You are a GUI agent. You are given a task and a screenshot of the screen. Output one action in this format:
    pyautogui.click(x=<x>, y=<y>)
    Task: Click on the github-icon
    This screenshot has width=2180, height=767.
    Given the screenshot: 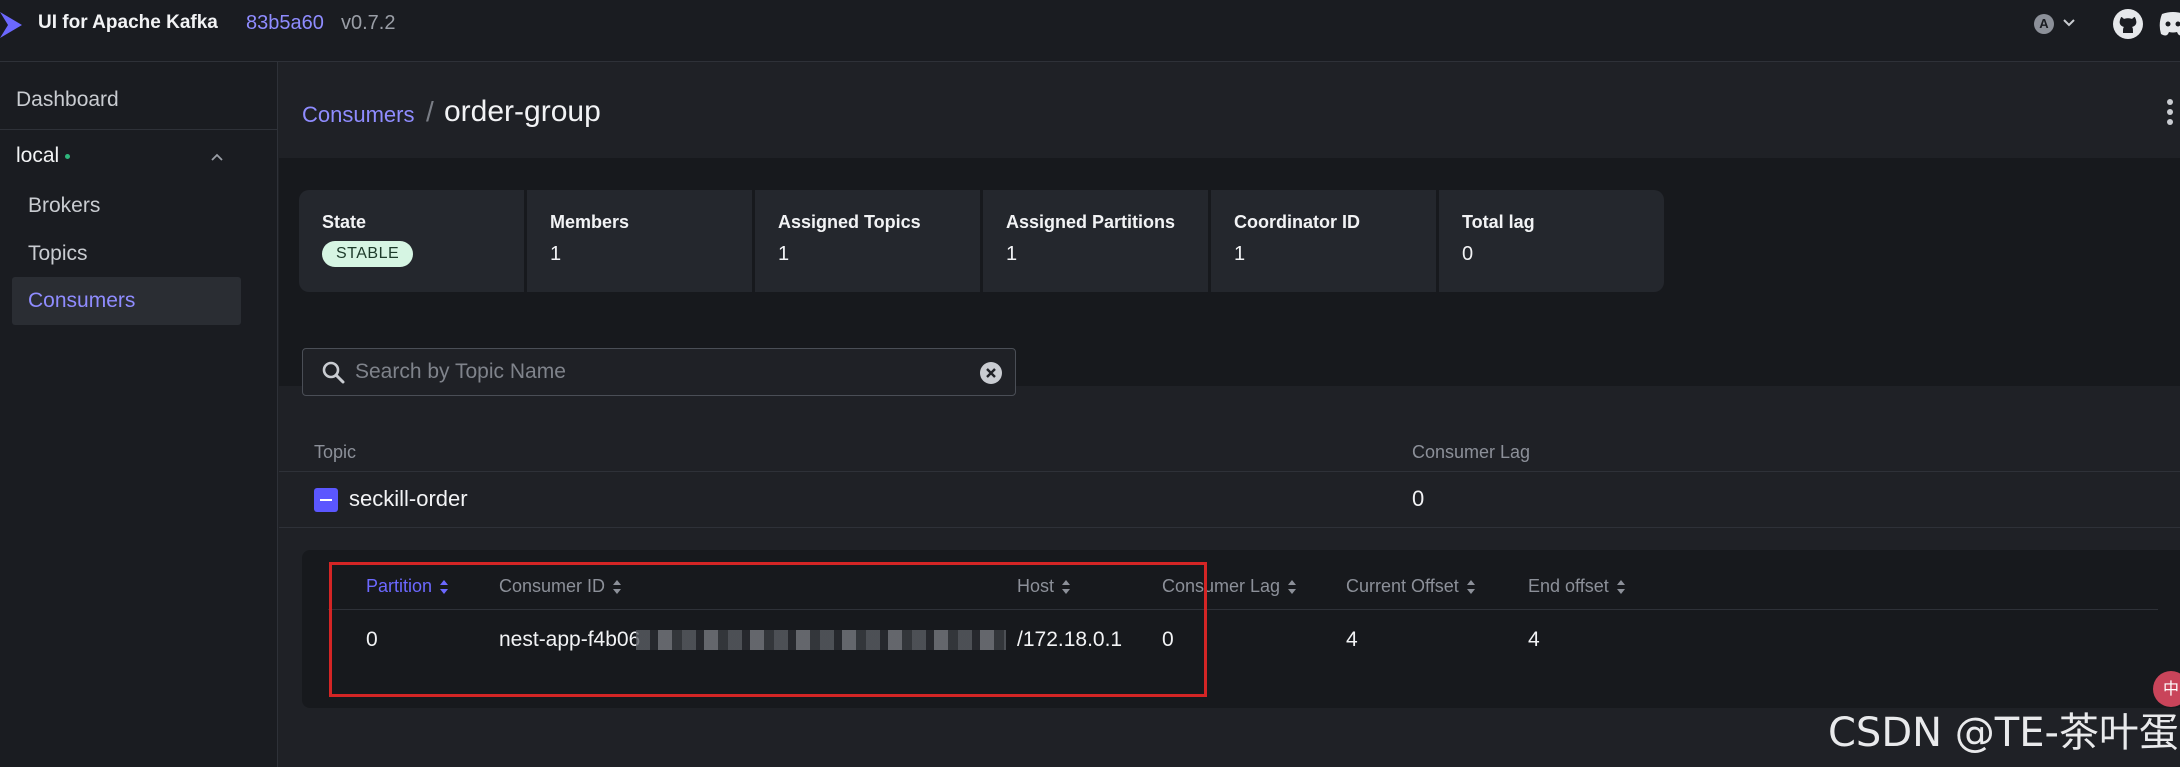 What is the action you would take?
    pyautogui.click(x=2128, y=24)
    